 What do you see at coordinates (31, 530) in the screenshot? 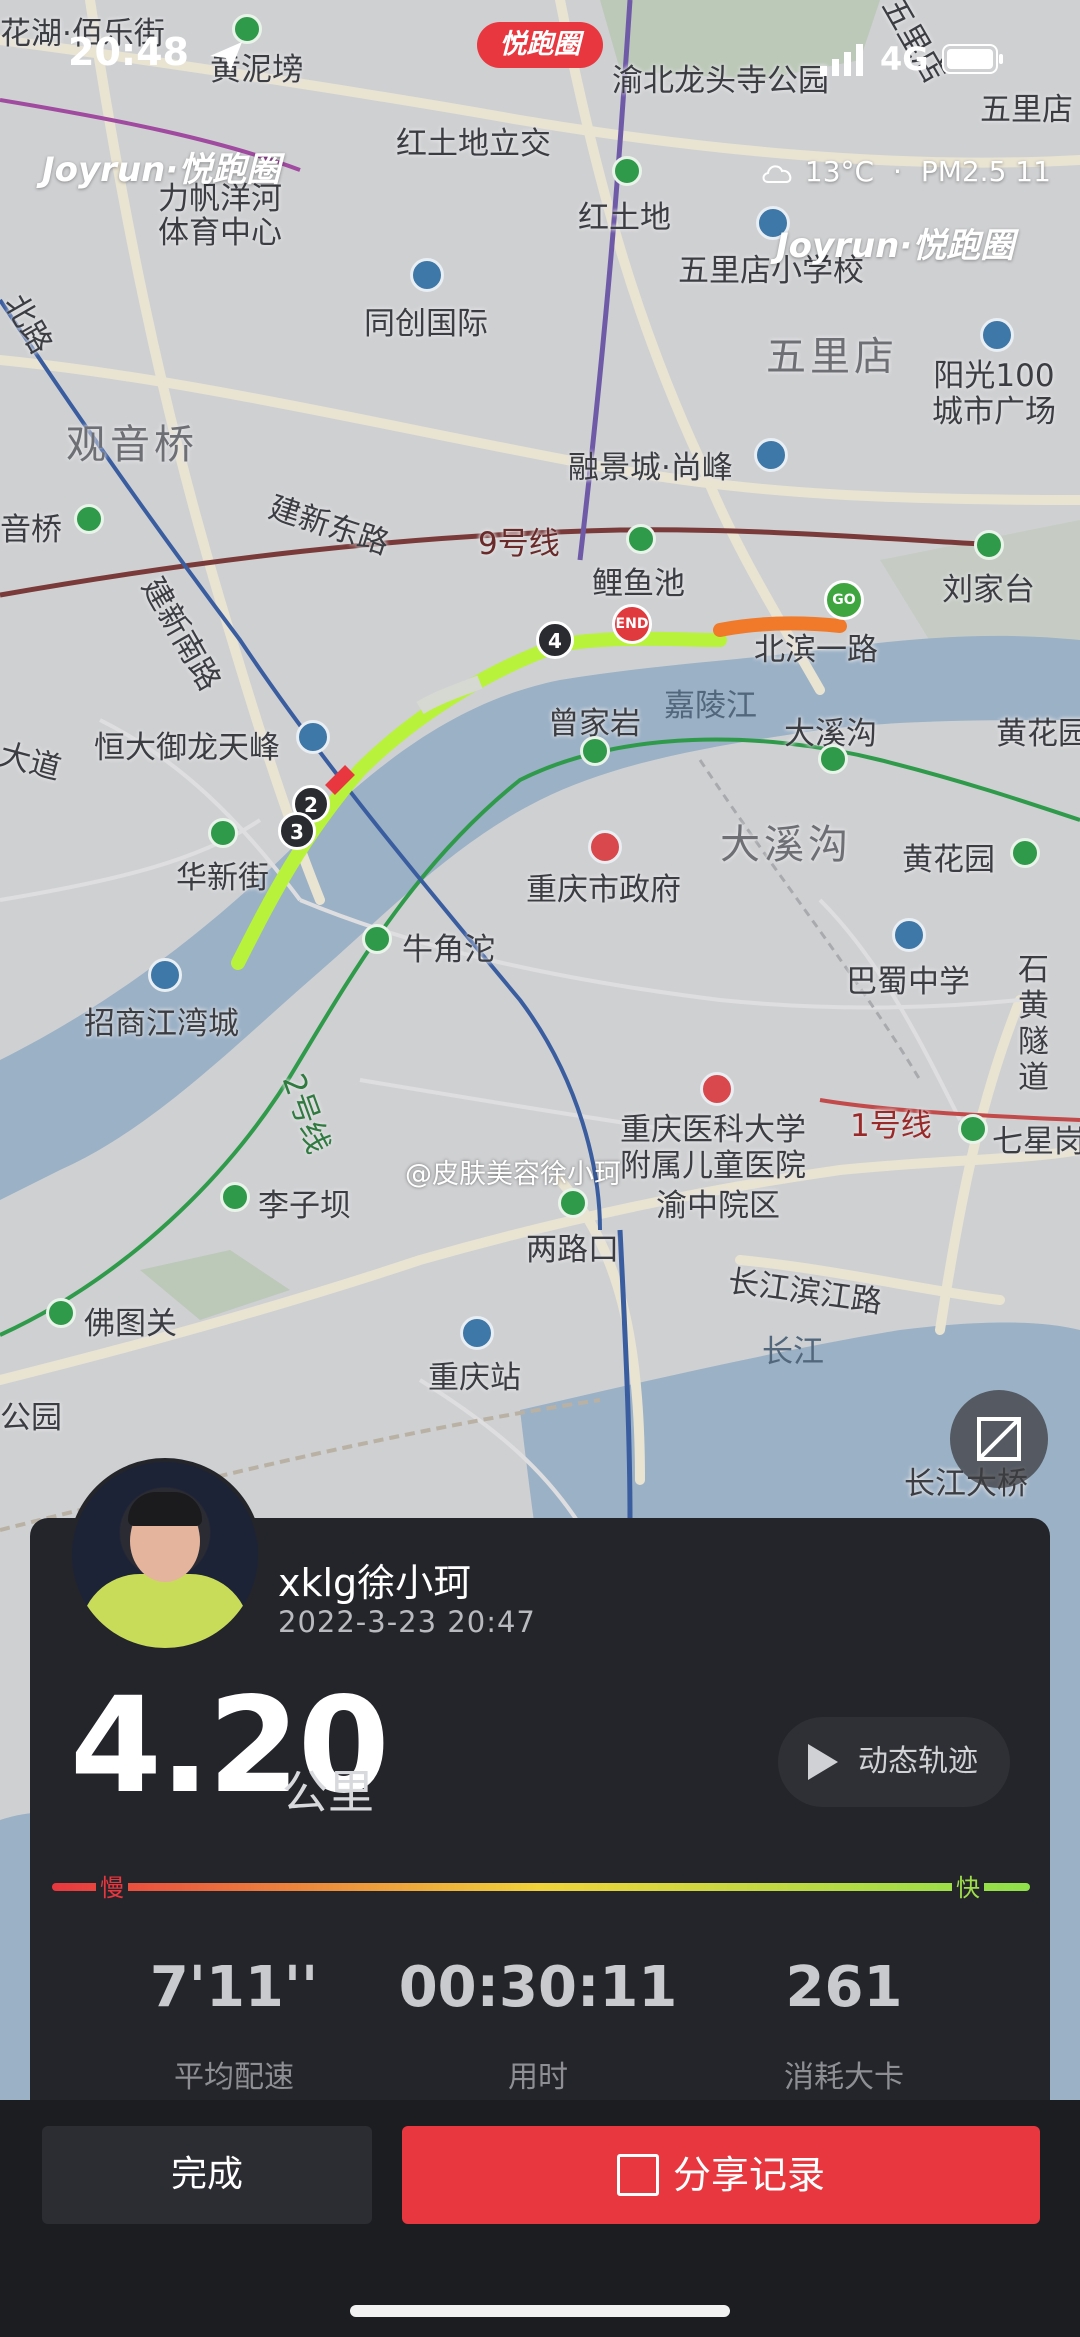
I see `map-label: 音桥` at bounding box center [31, 530].